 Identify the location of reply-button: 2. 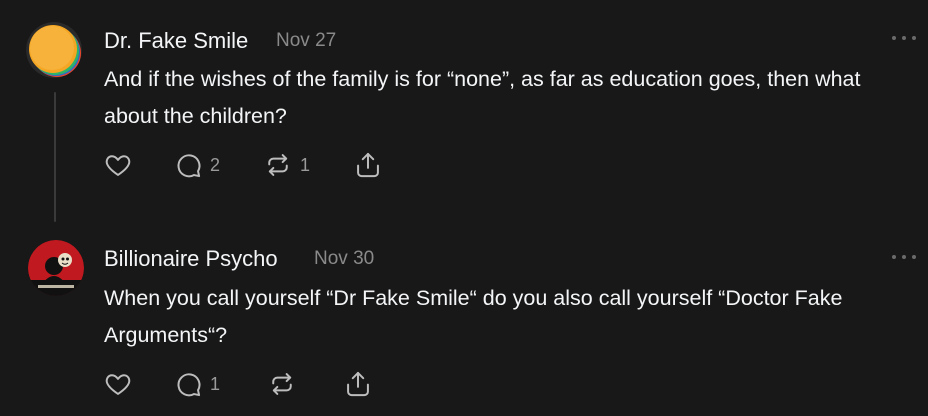
(197, 165).